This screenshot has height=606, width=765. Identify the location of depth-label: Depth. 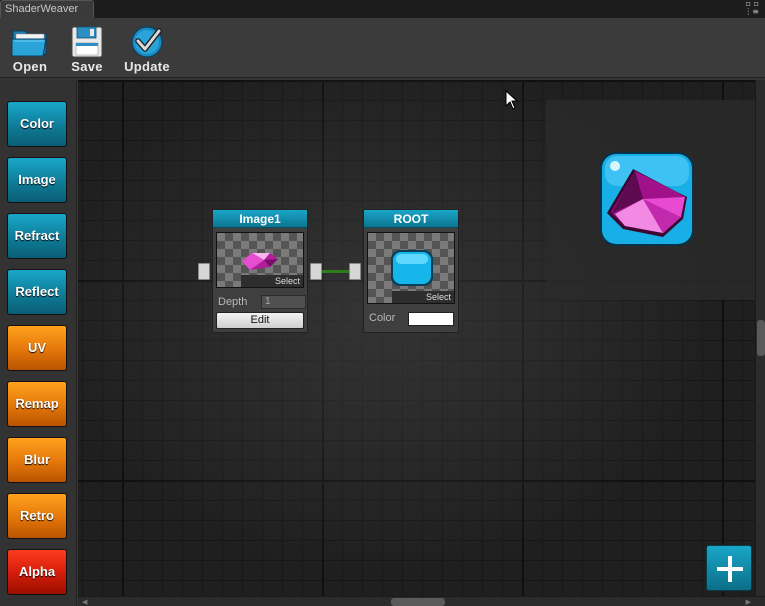
(233, 302).